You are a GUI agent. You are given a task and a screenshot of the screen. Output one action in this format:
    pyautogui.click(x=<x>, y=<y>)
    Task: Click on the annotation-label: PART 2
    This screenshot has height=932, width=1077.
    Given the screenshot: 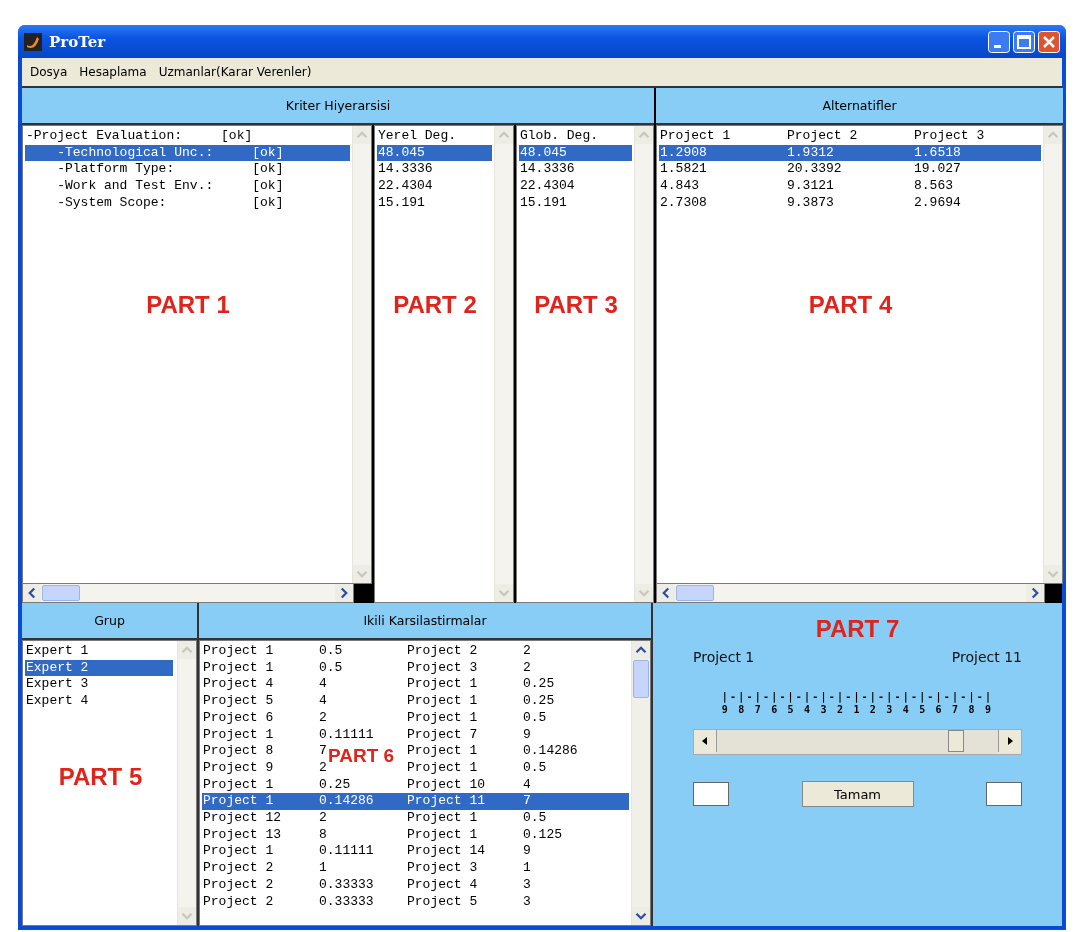 What is the action you would take?
    pyautogui.click(x=435, y=305)
    